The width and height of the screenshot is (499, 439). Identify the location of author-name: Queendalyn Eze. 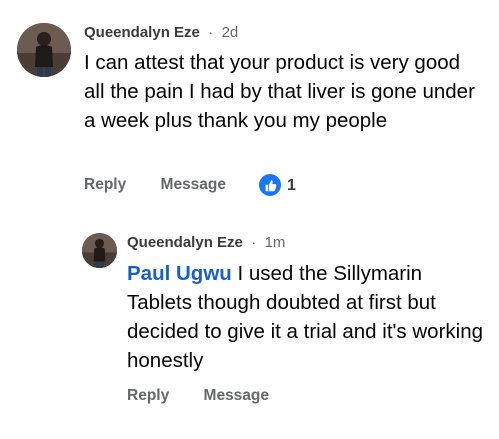
(142, 32).